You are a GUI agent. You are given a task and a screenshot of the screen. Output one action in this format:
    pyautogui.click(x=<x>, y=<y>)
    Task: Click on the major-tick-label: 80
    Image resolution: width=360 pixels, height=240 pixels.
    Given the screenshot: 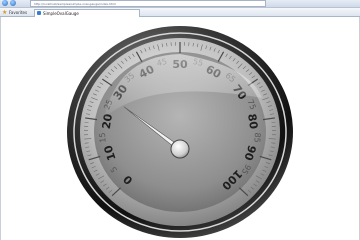 What is the action you would take?
    pyautogui.click(x=252, y=121)
    